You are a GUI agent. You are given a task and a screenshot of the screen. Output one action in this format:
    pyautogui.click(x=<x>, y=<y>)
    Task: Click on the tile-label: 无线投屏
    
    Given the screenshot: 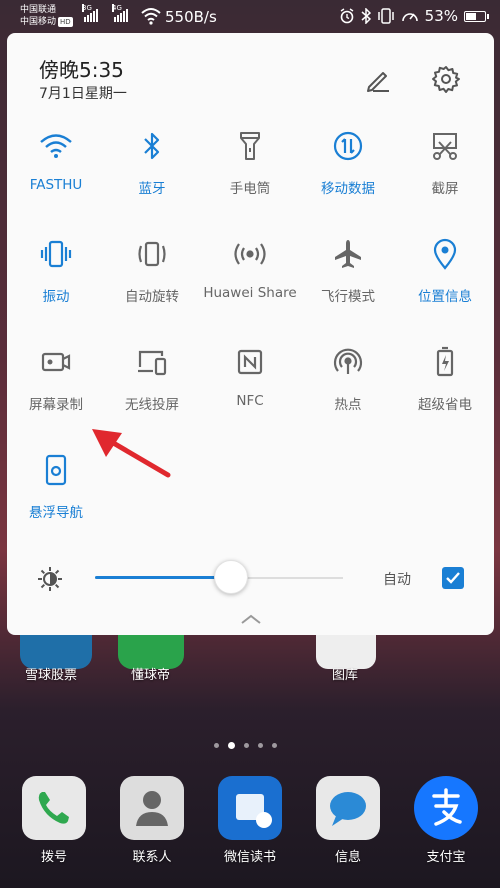 What is the action you would take?
    pyautogui.click(x=152, y=405)
    